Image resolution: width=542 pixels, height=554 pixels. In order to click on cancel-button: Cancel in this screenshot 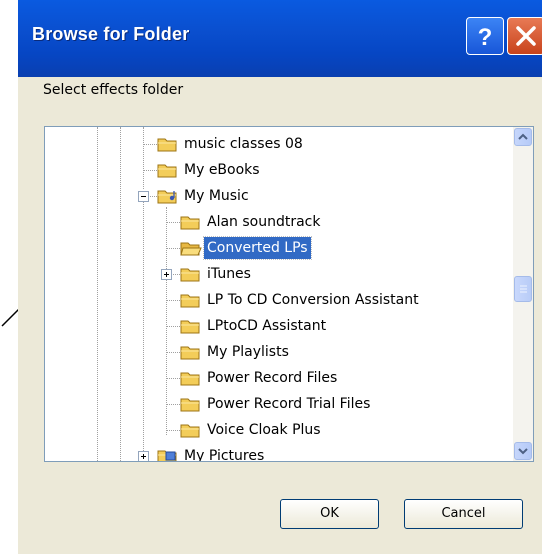, I will do `click(463, 514)`.